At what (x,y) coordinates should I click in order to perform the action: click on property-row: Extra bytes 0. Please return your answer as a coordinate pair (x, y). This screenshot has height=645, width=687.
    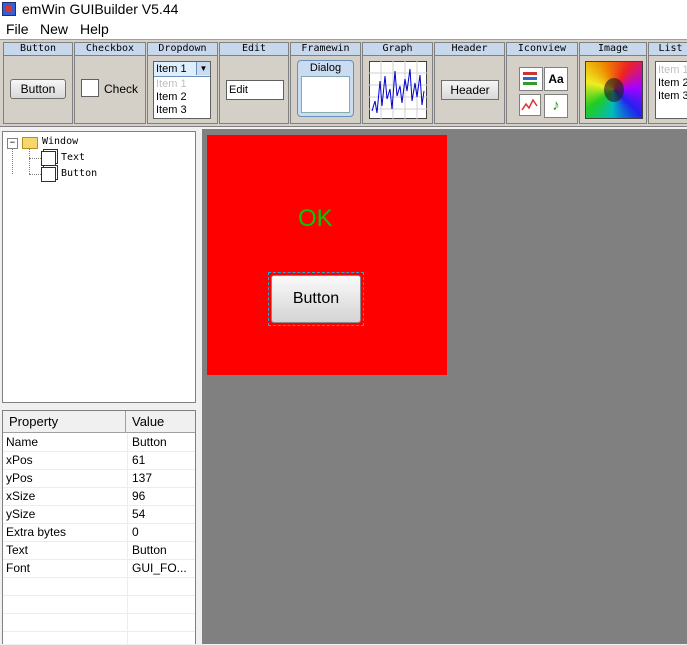
    Looking at the image, I should click on (99, 532).